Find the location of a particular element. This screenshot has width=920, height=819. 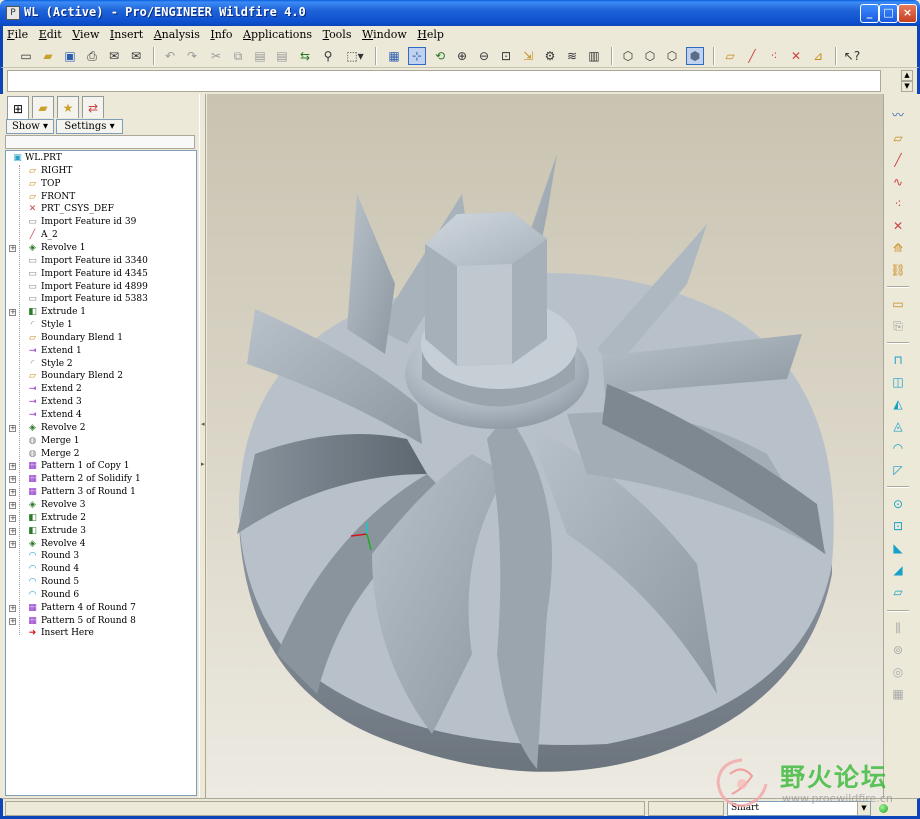

paste-special-icon: ▤ is located at coordinates (282, 56).